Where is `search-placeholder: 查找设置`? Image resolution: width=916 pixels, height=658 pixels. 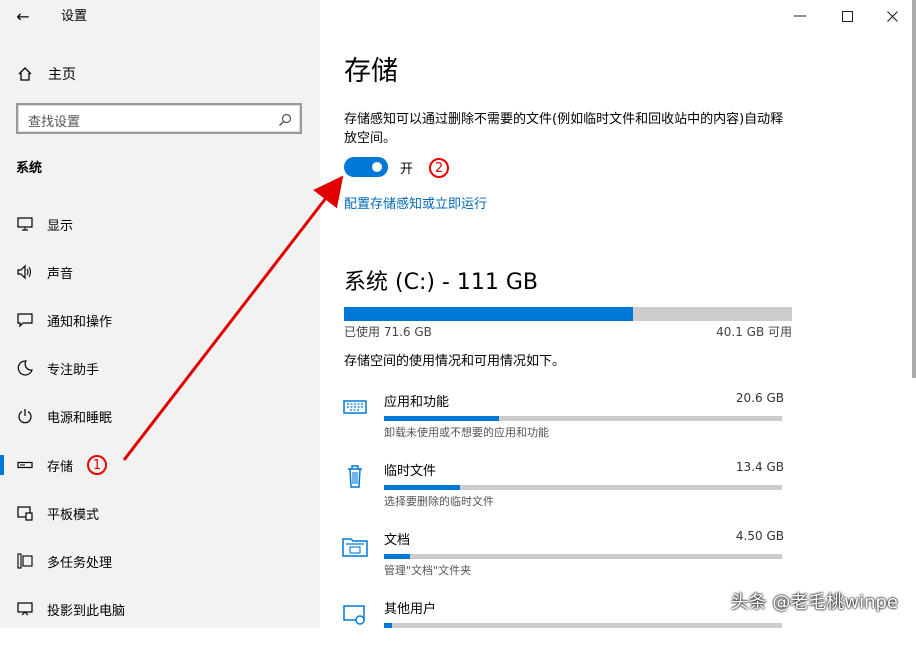
search-placeholder: 查找设置 is located at coordinates (54, 122).